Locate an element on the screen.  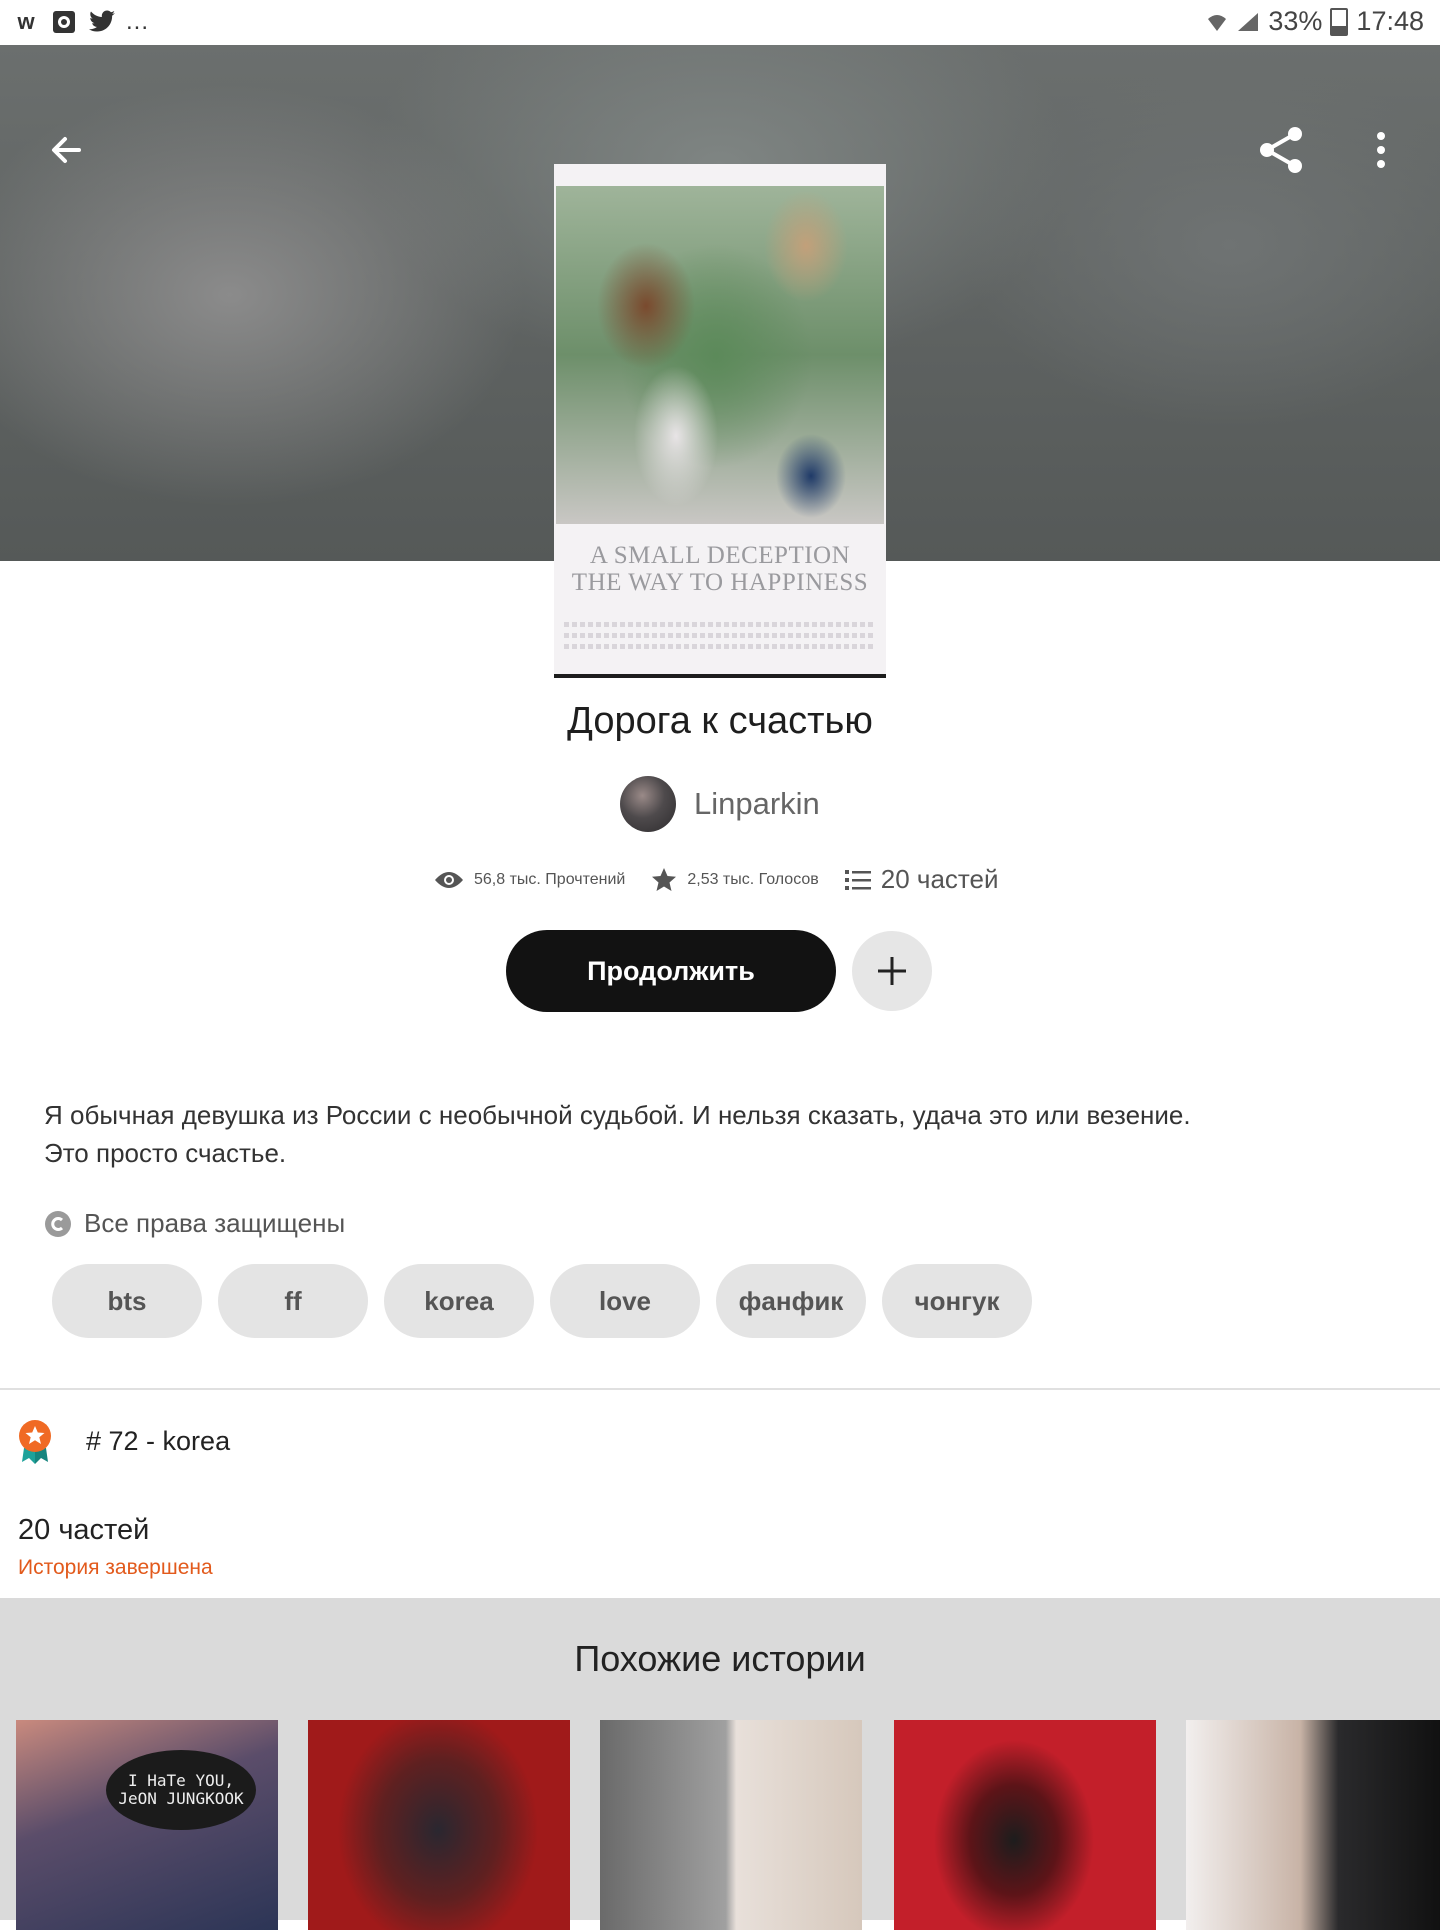
avatar is located at coordinates (648, 804).